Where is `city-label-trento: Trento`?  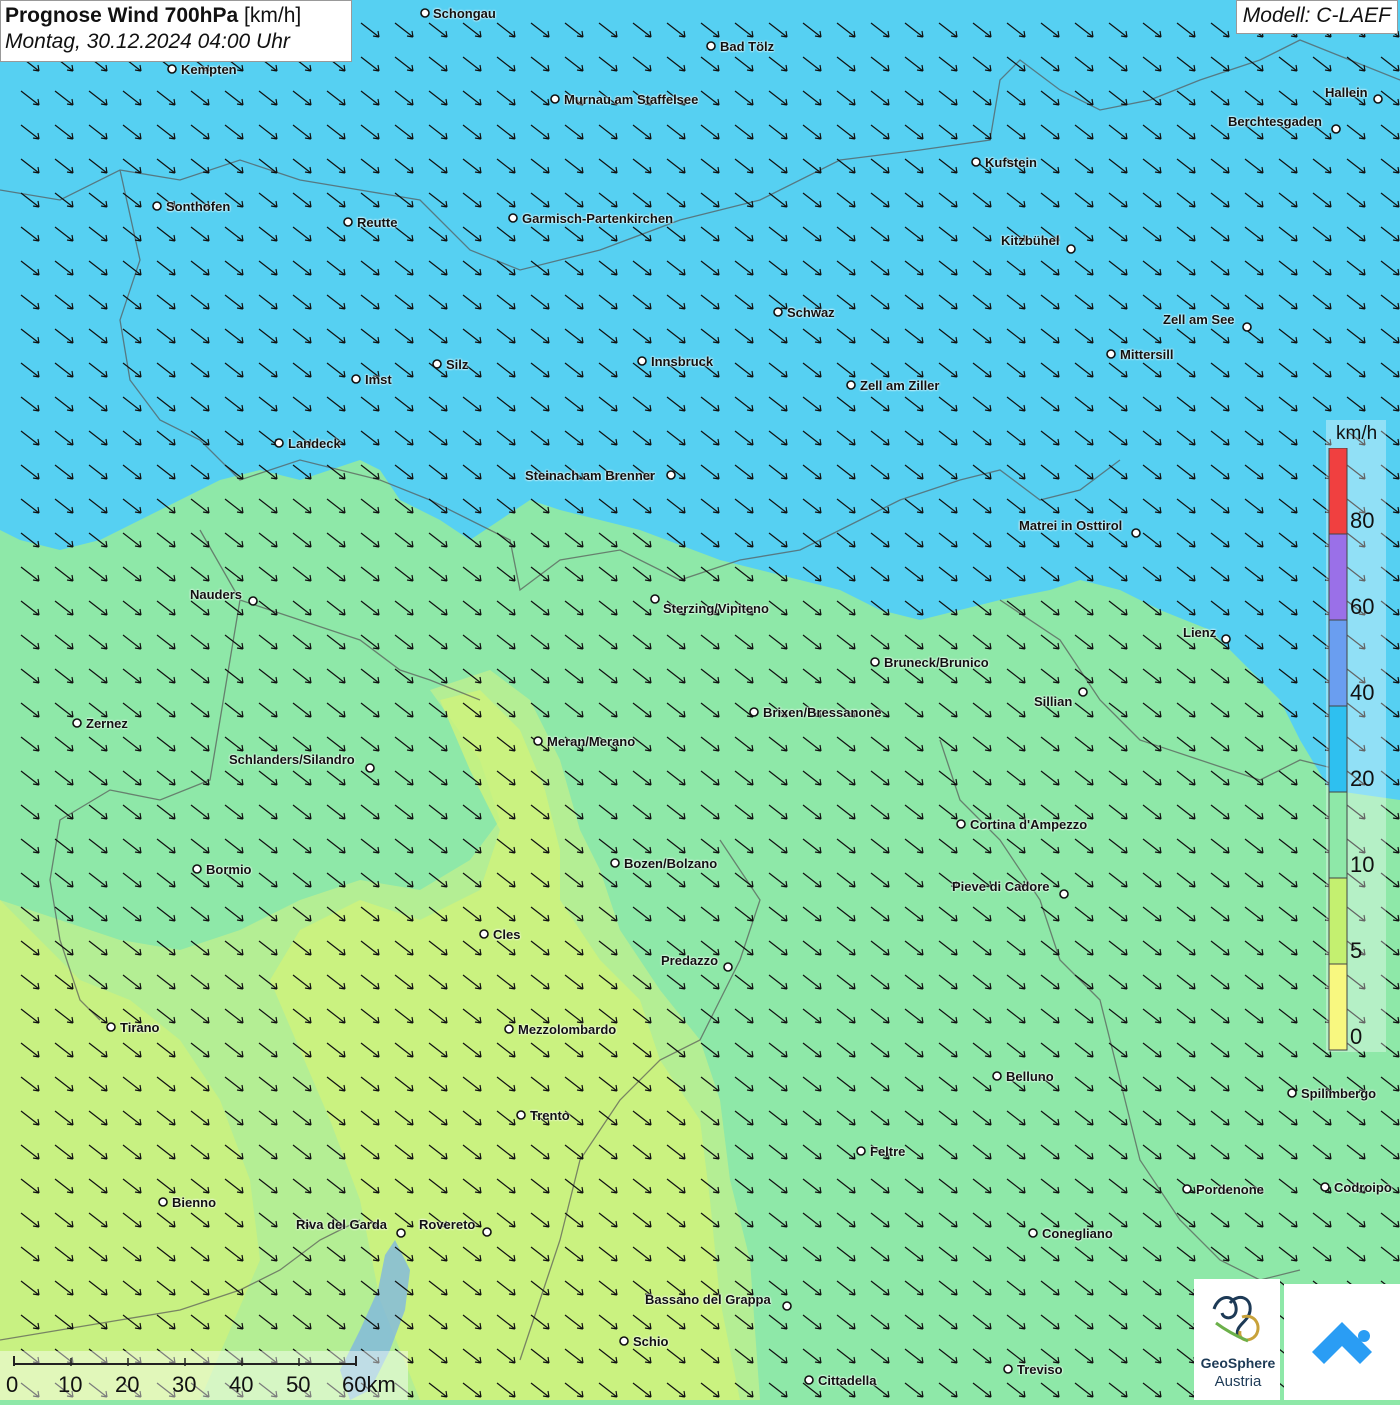 city-label-trento: Trento is located at coordinates (550, 1115).